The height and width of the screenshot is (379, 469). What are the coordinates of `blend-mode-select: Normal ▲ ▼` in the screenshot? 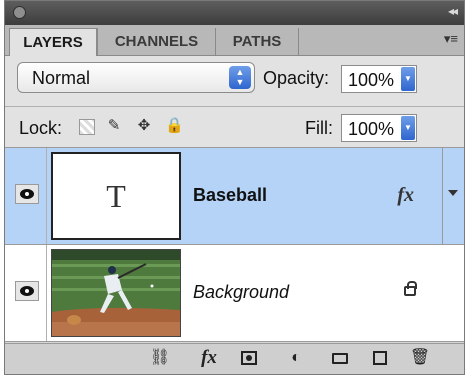 It's located at (136, 77).